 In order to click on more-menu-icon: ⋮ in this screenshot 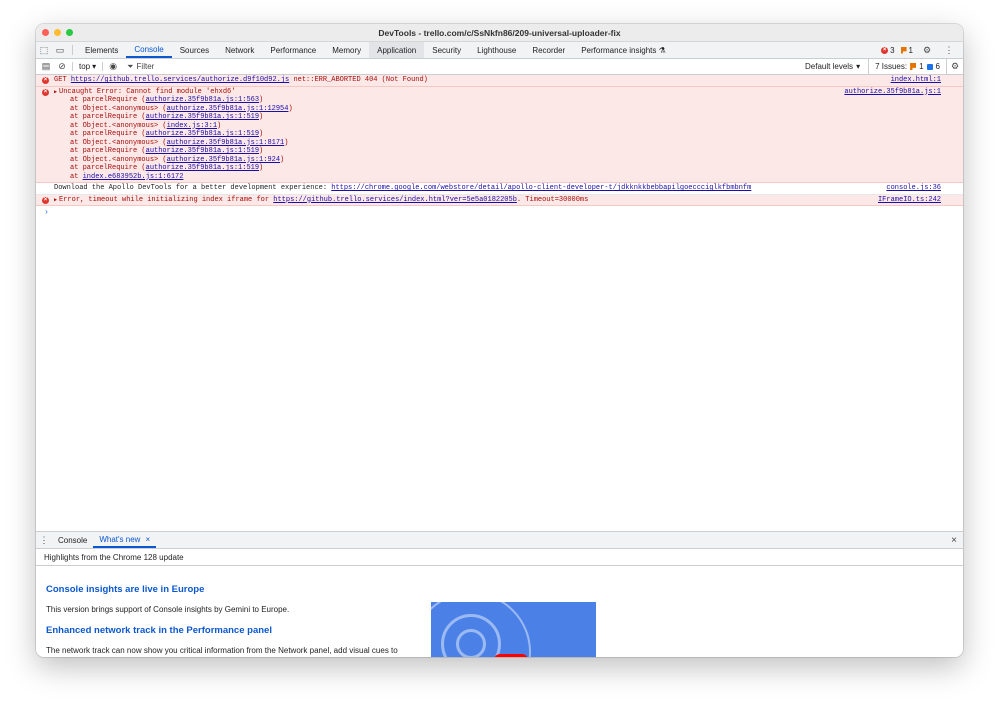, I will do `click(949, 50)`.